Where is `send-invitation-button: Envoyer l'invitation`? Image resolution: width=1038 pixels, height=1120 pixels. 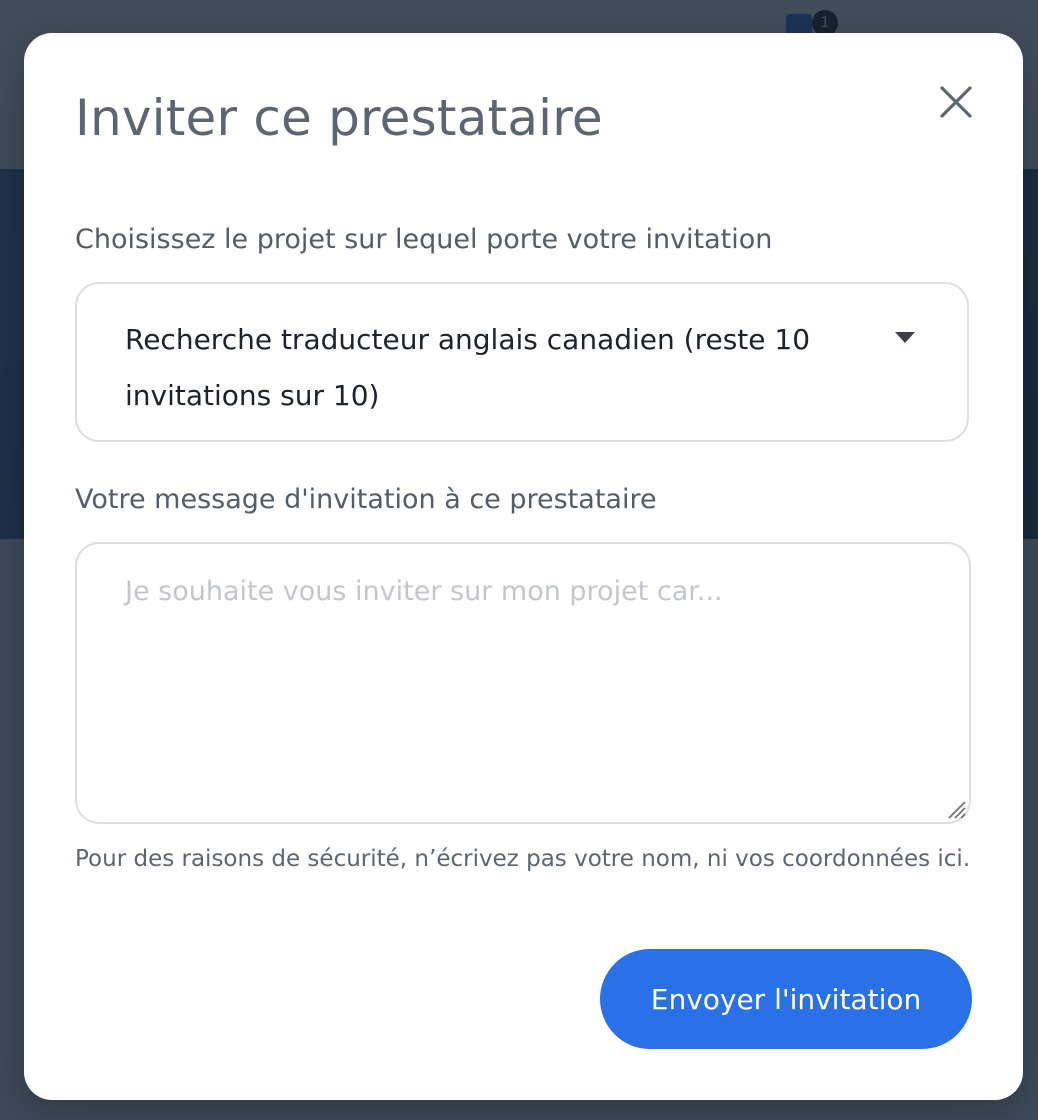 send-invitation-button: Envoyer l'invitation is located at coordinates (786, 999).